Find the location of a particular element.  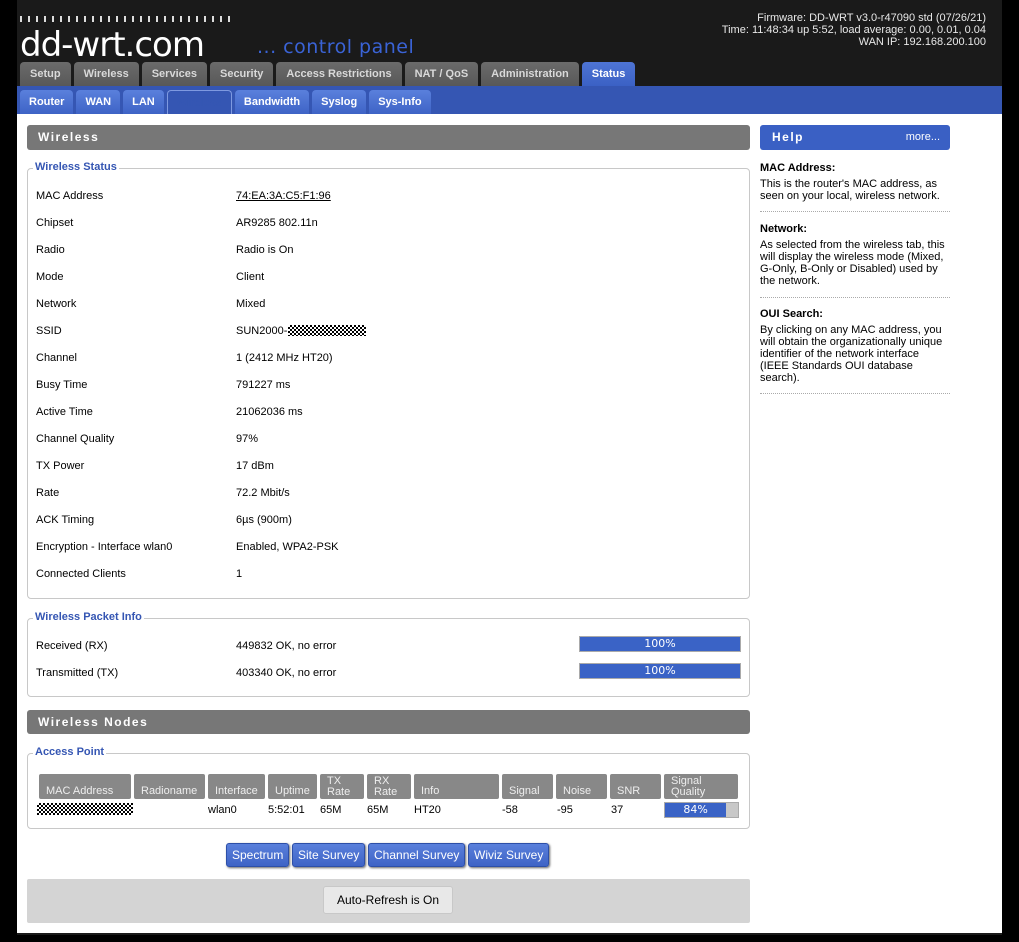

section-title-wireless: Wireless is located at coordinates (388, 137).